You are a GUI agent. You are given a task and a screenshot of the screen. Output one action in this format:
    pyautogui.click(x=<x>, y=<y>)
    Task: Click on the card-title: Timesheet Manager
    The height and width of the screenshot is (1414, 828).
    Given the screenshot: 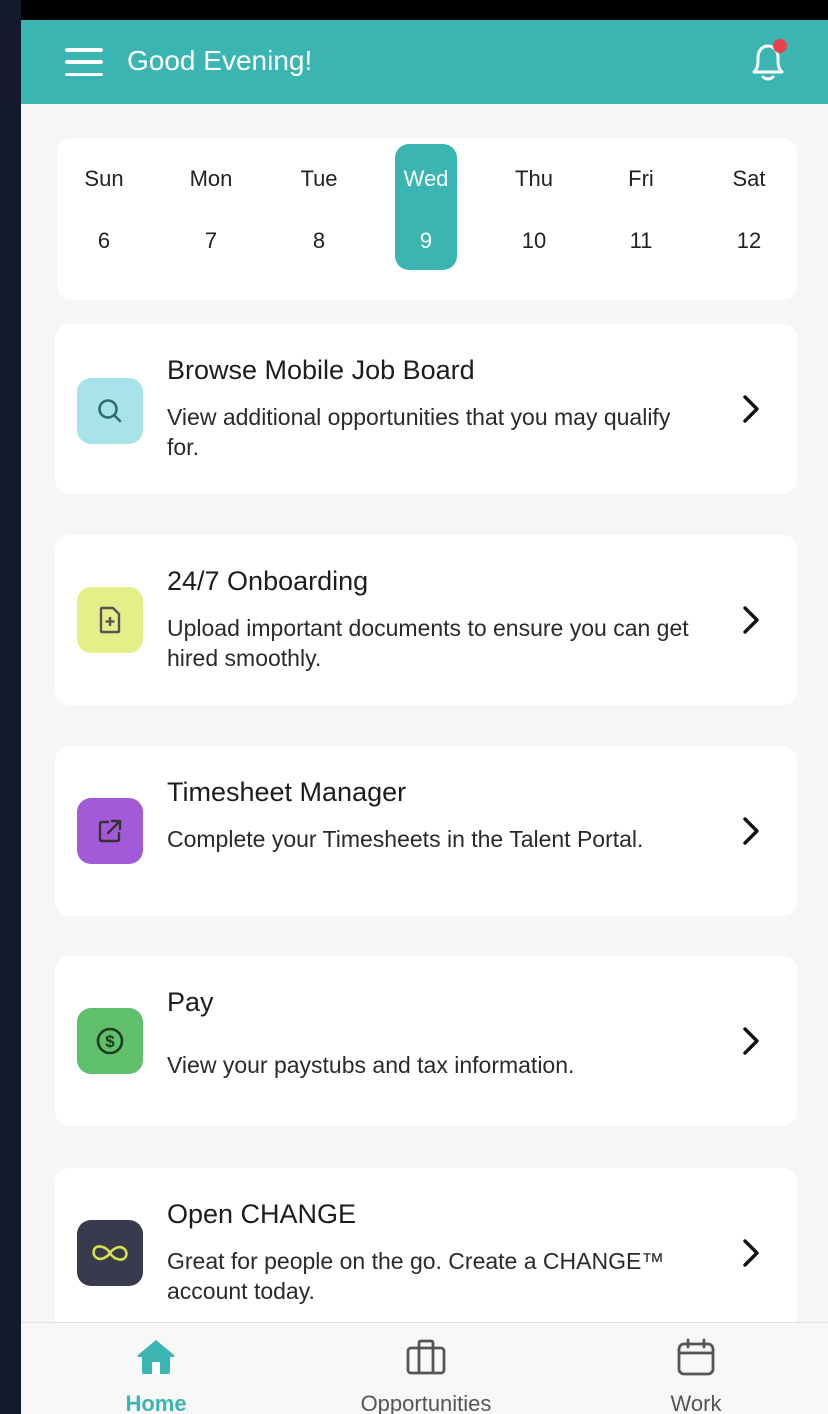 What is the action you would take?
    pyautogui.click(x=287, y=792)
    